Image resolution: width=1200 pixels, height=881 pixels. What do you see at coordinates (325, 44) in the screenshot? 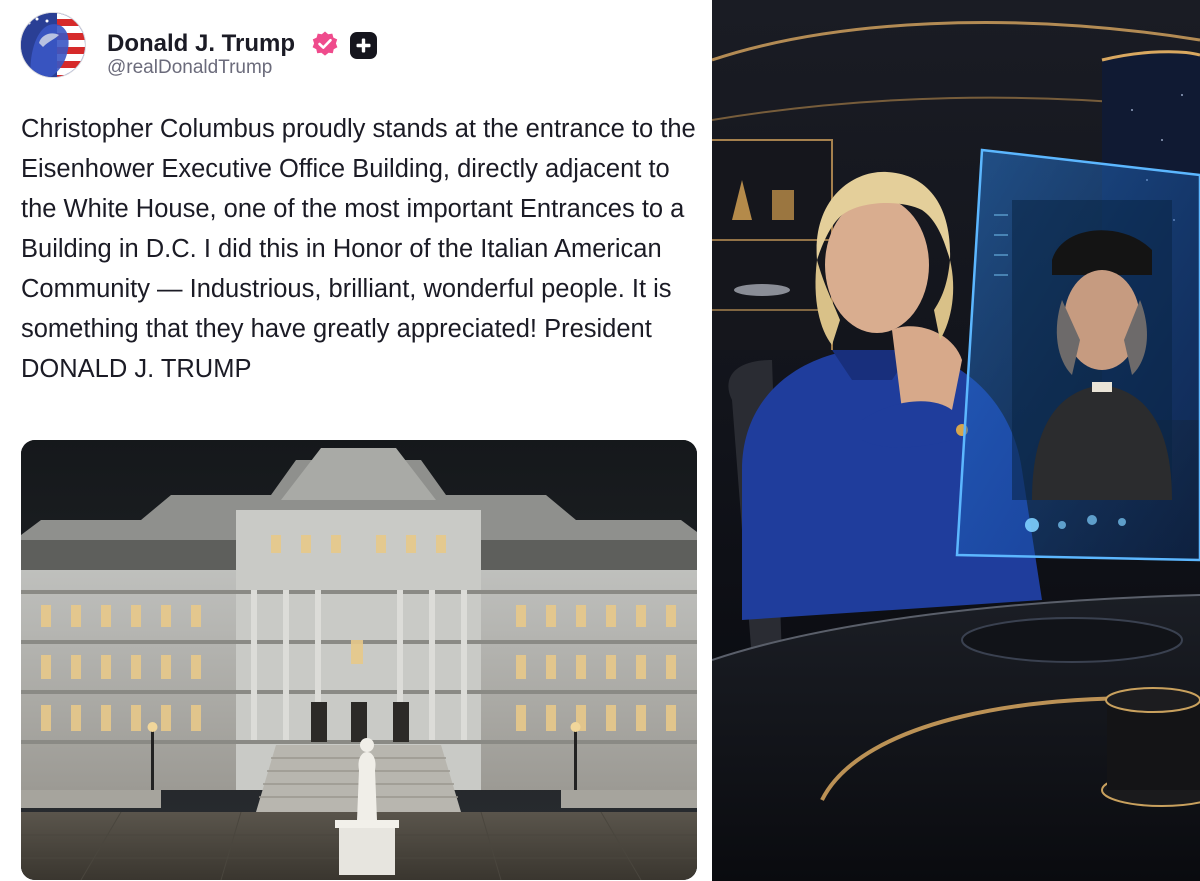
I see `verified-badge-icon` at bounding box center [325, 44].